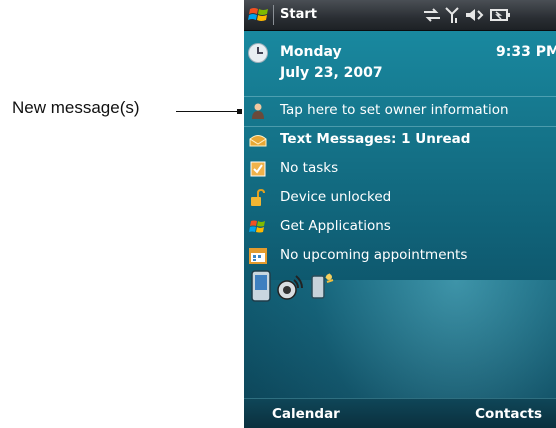 The image size is (556, 428). I want to click on start-menu-button: Start, so click(298, 14).